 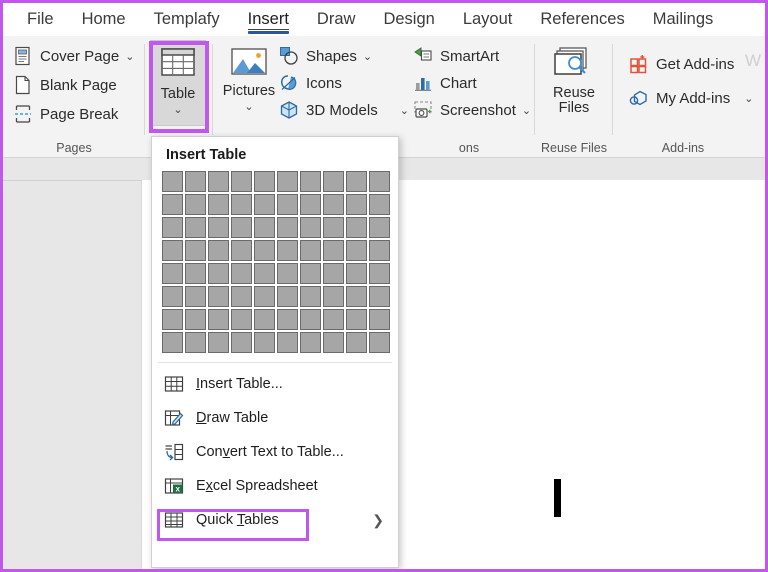 What do you see at coordinates (456, 56) in the screenshot?
I see `smartart-button: SmartArt` at bounding box center [456, 56].